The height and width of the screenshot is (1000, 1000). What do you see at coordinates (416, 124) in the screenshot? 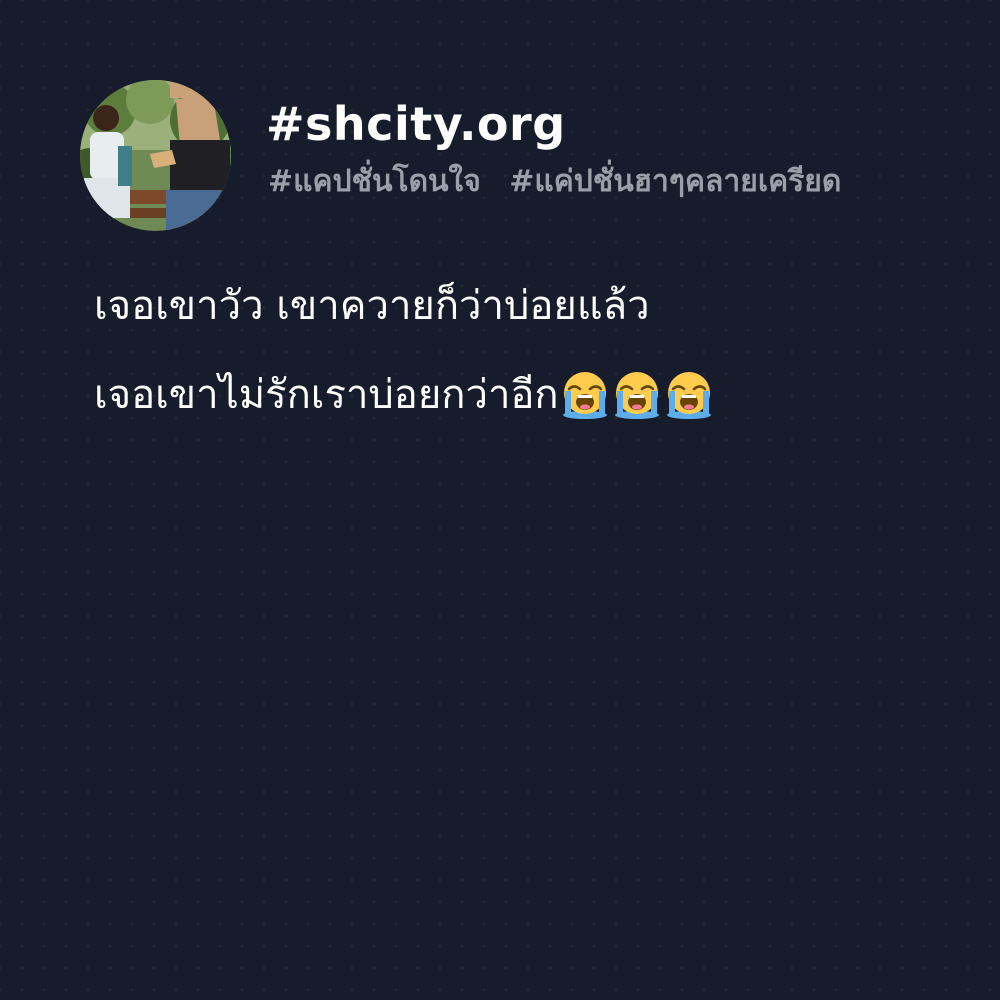
I see `brand-title: #shcity.org` at bounding box center [416, 124].